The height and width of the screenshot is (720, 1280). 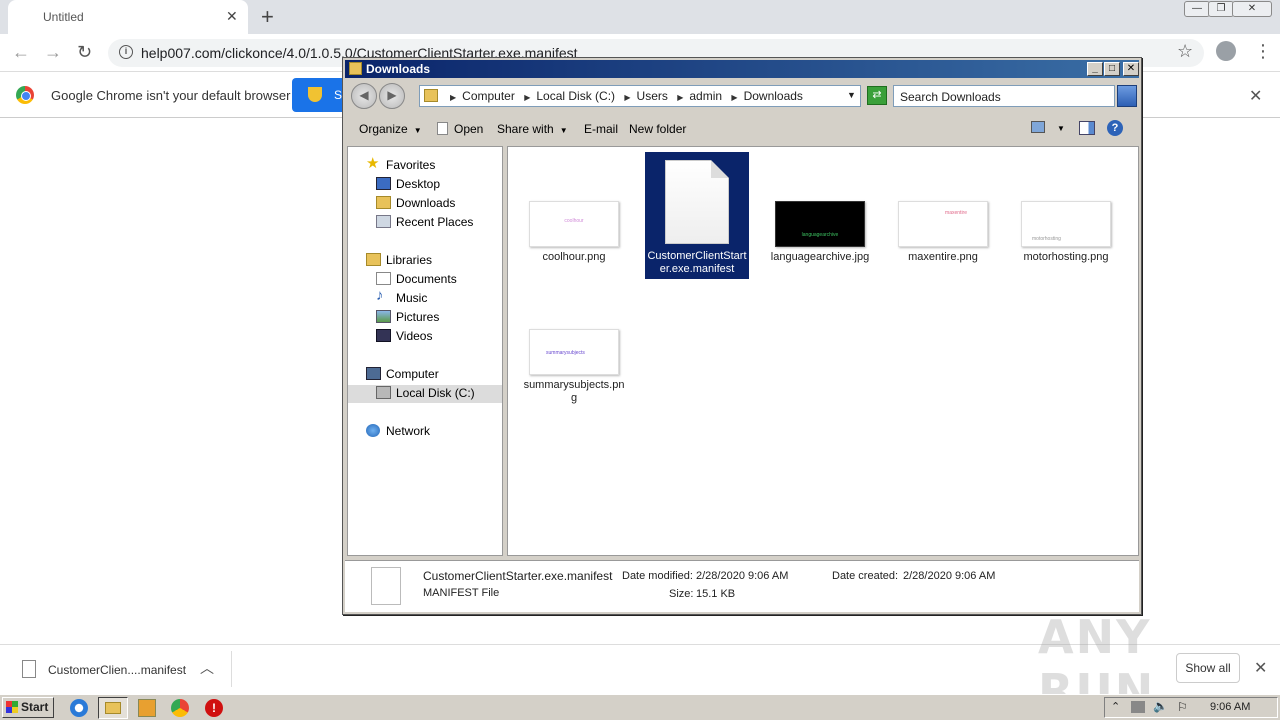 I want to click on download-item-name: CustomerClien....manifest, so click(x=117, y=670).